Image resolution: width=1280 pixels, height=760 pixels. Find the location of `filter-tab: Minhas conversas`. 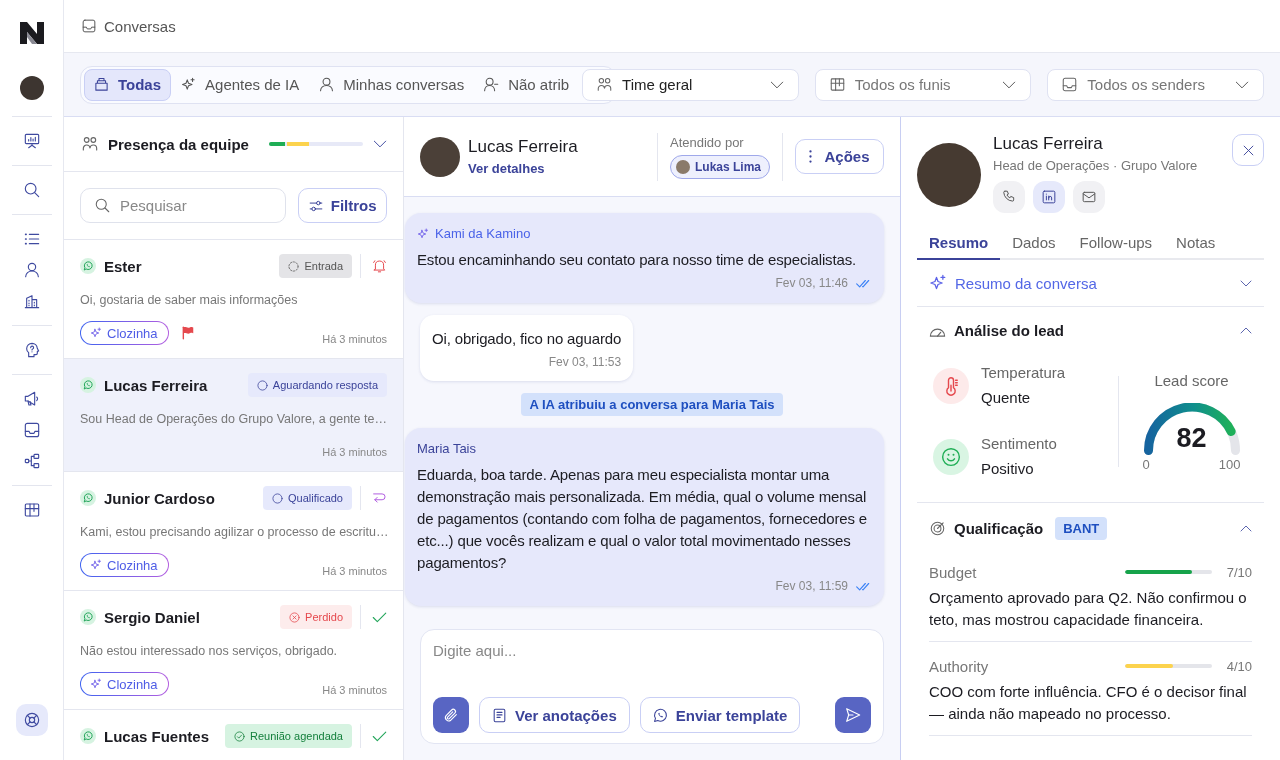

filter-tab: Minhas conversas is located at coordinates (392, 84).